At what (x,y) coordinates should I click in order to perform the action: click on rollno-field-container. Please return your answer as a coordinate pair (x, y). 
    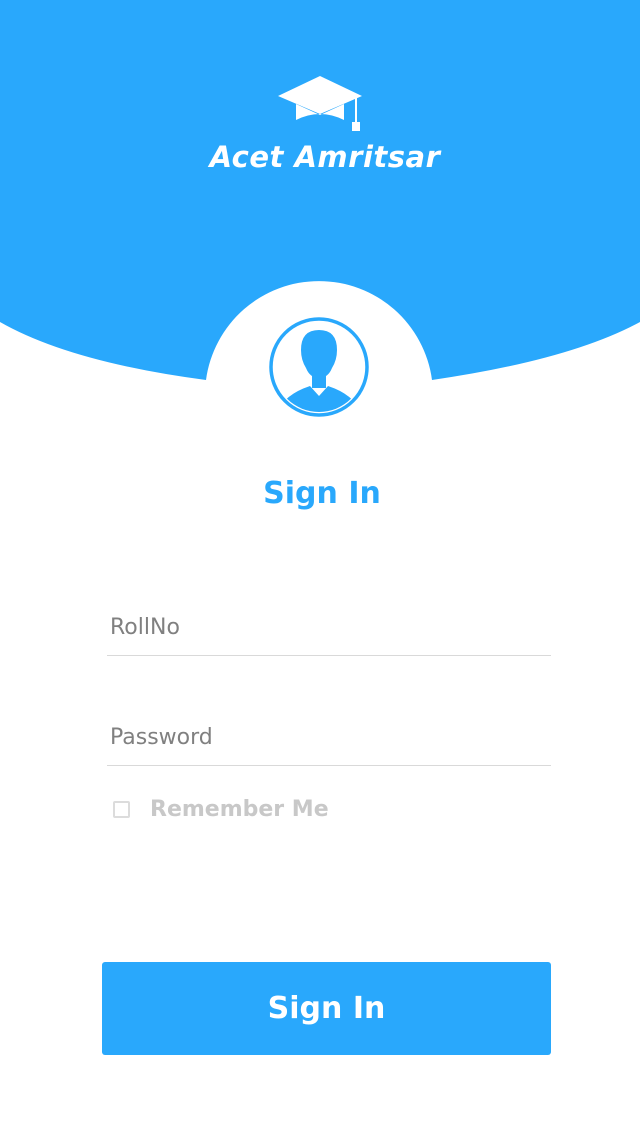
    Looking at the image, I should click on (329, 625).